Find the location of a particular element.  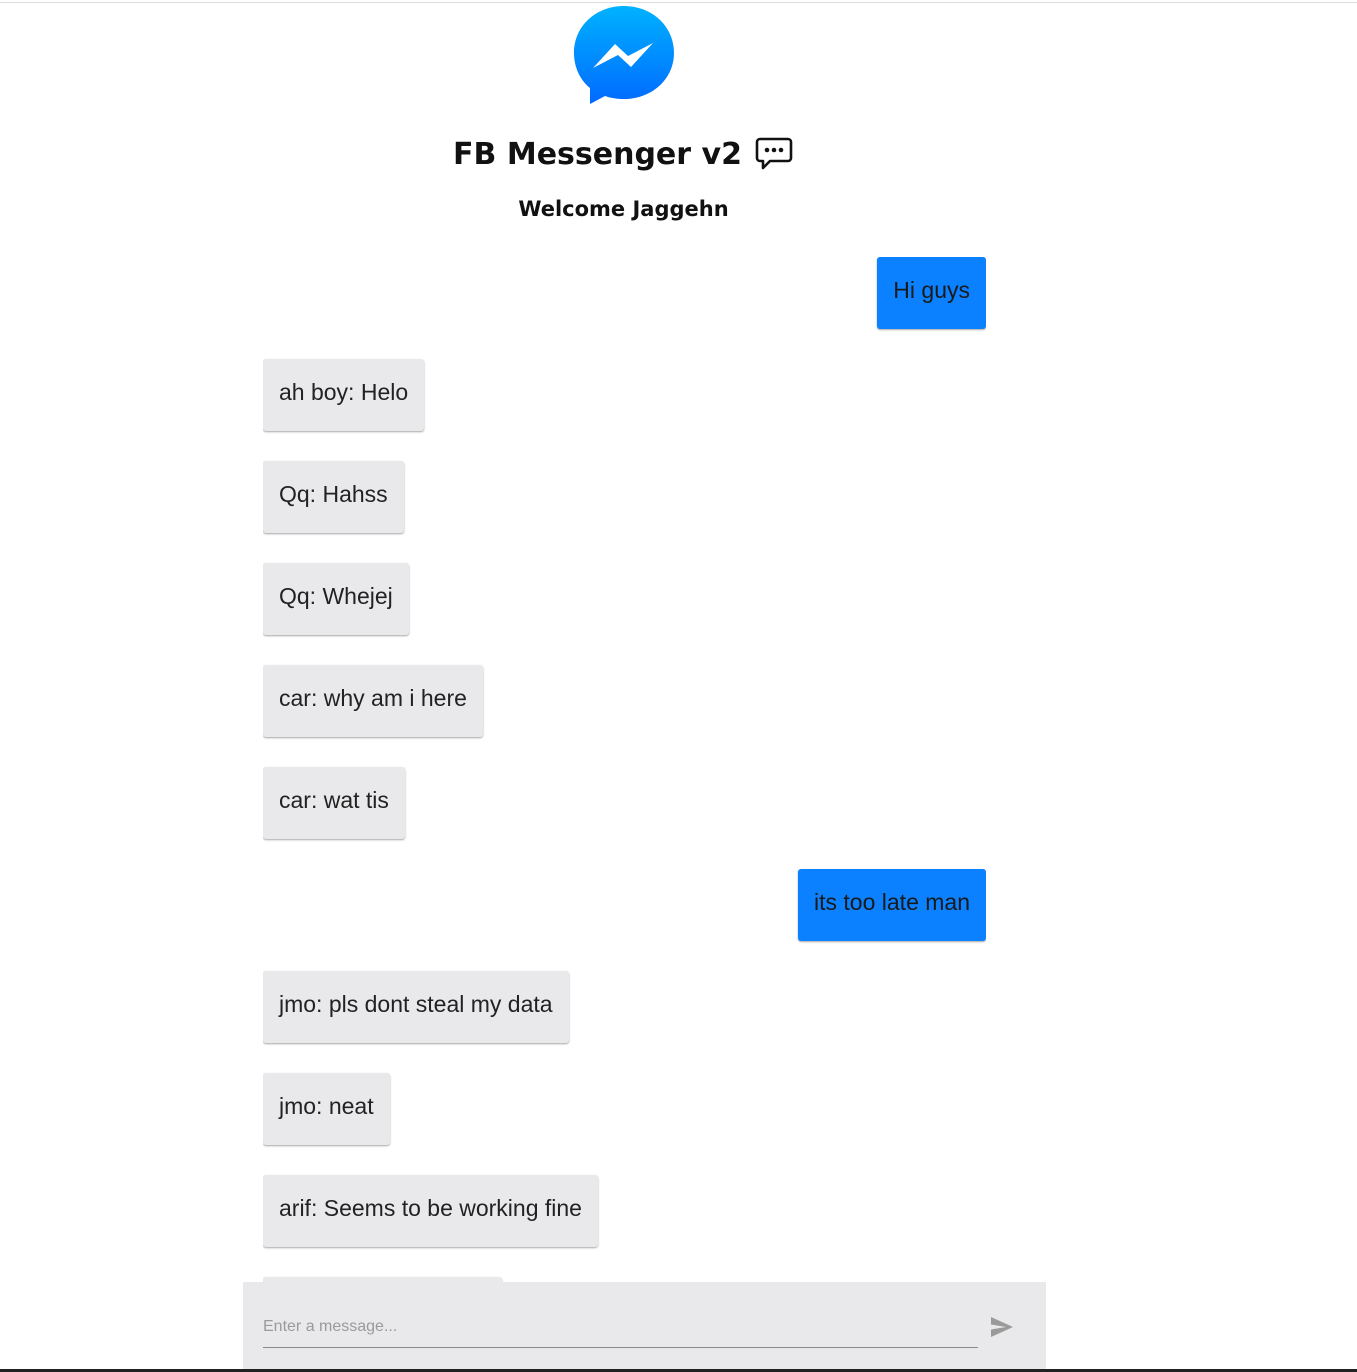

message-text: jmo: neat is located at coordinates (326, 1105).